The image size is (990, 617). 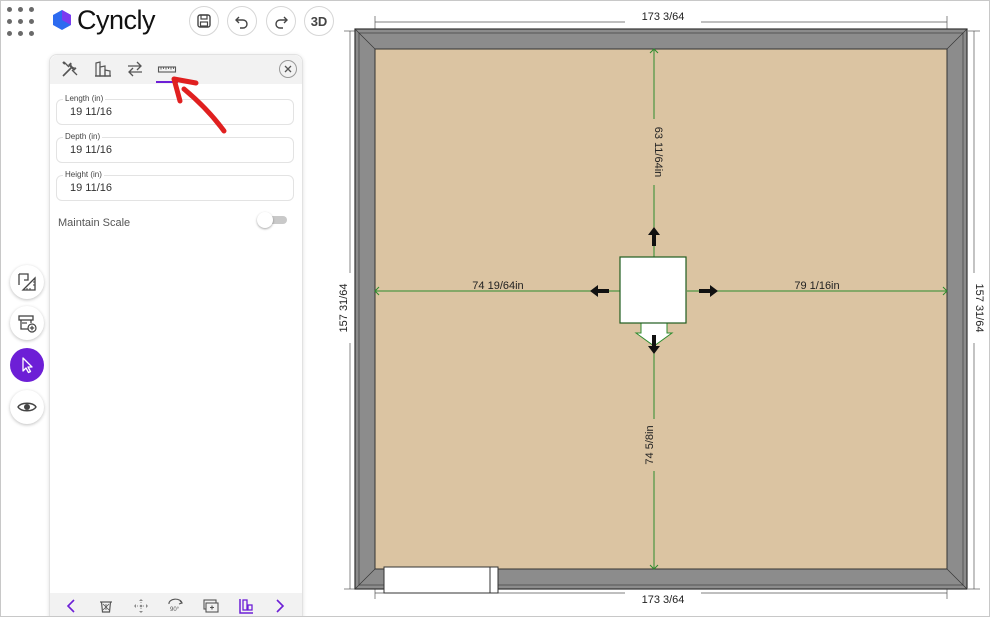 I want to click on redo-icon, so click(x=281, y=22).